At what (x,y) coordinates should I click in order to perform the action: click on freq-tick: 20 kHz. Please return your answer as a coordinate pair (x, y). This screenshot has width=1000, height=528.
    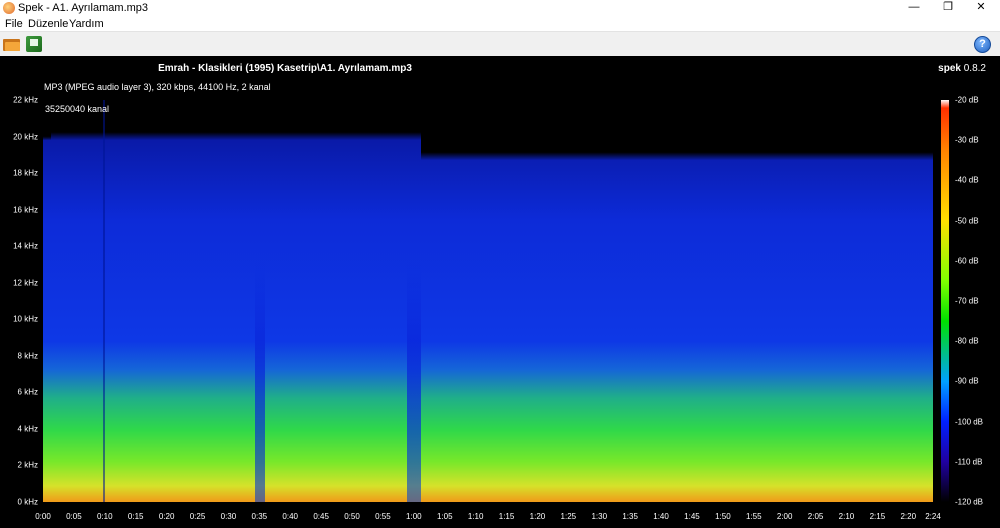
    Looking at the image, I should click on (25, 137).